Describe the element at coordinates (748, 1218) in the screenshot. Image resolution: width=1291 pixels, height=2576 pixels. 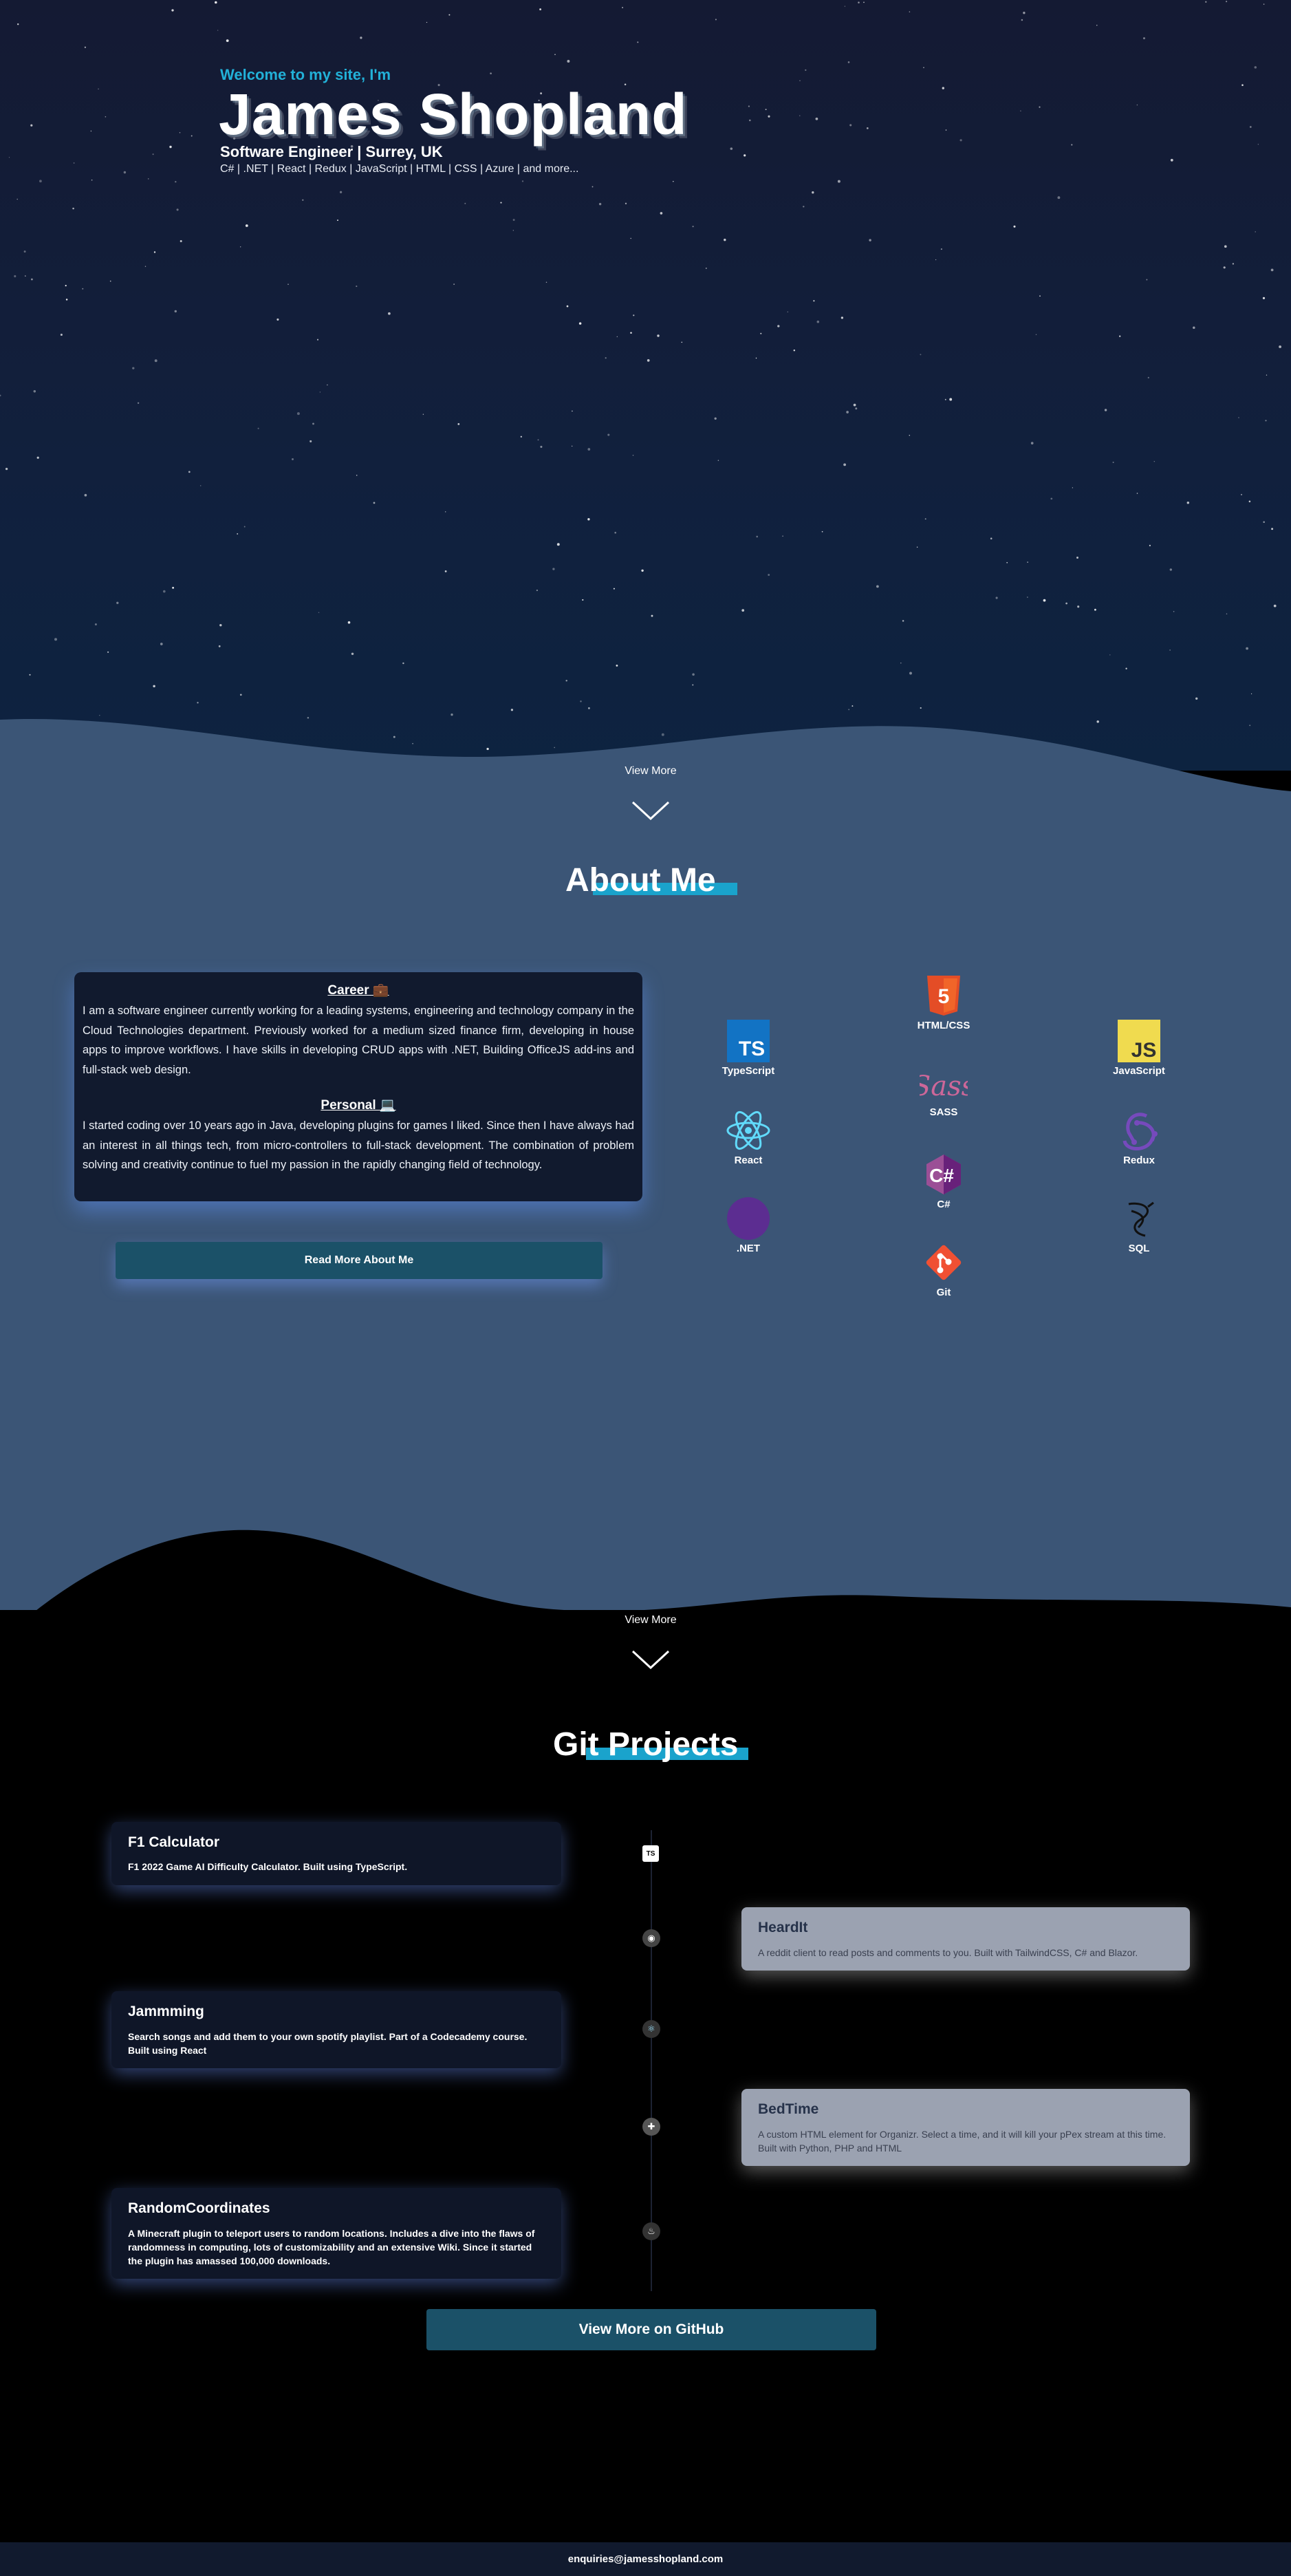
I see `dotnet-icon` at that location.